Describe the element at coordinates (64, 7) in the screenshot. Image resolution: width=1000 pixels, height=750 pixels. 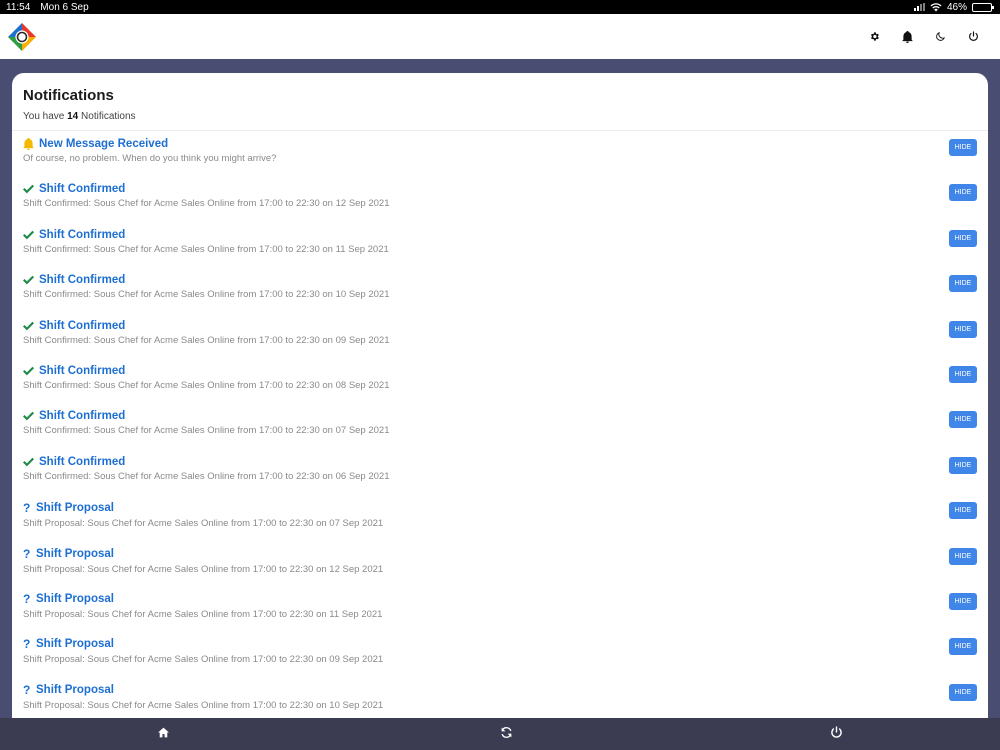
I see `status-date: Mon 6 Sep` at that location.